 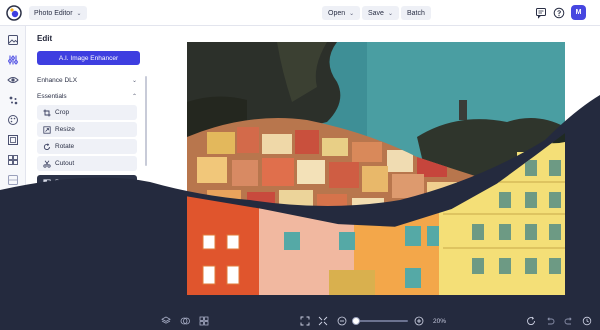 I want to click on save-label: Save, so click(x=376, y=13).